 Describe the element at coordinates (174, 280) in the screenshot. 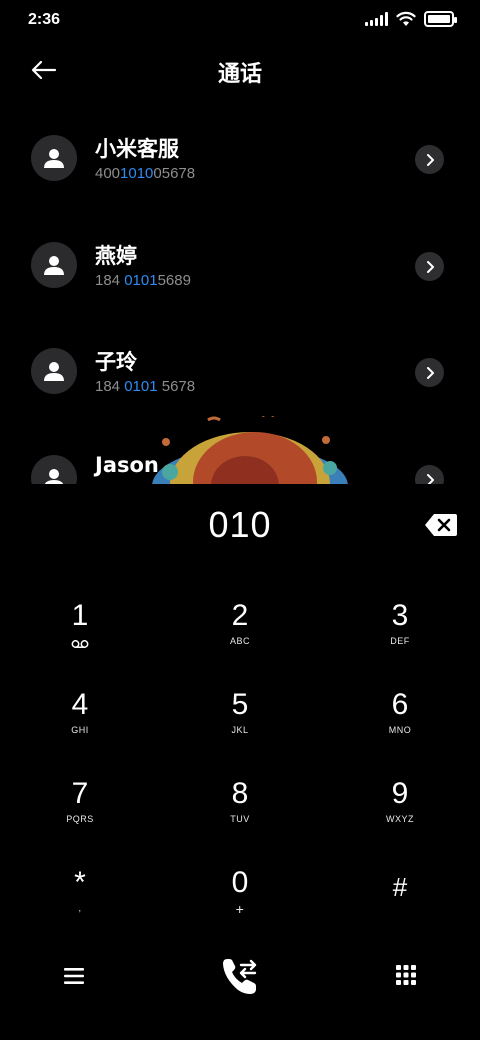

I see `number-suffix: 5689` at that location.